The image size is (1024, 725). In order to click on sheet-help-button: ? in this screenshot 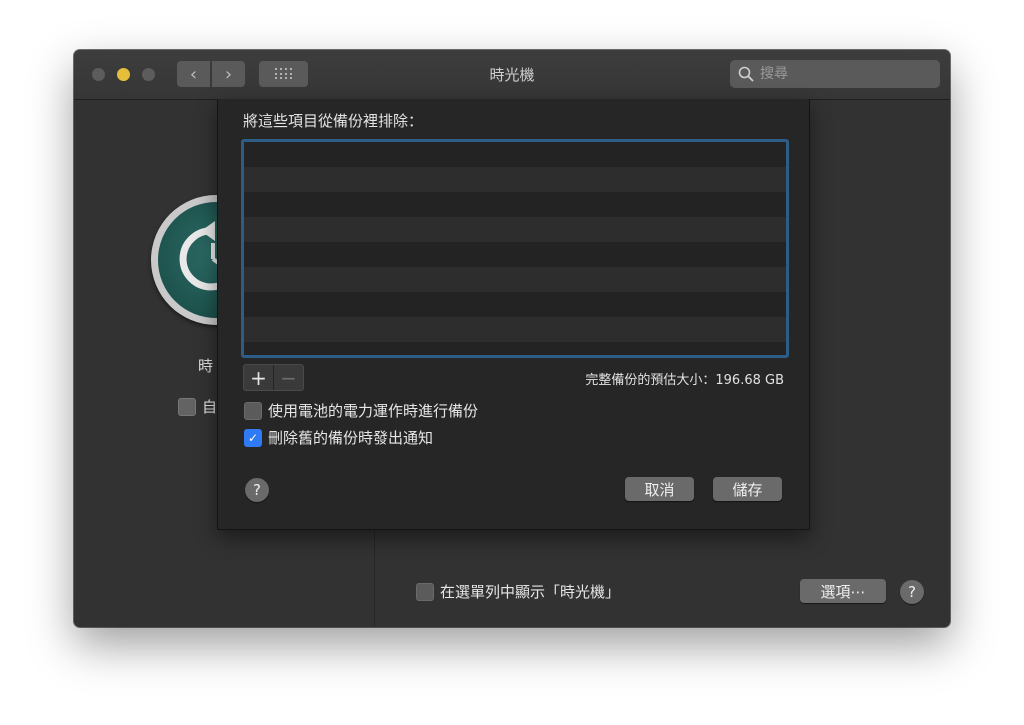, I will do `click(257, 490)`.